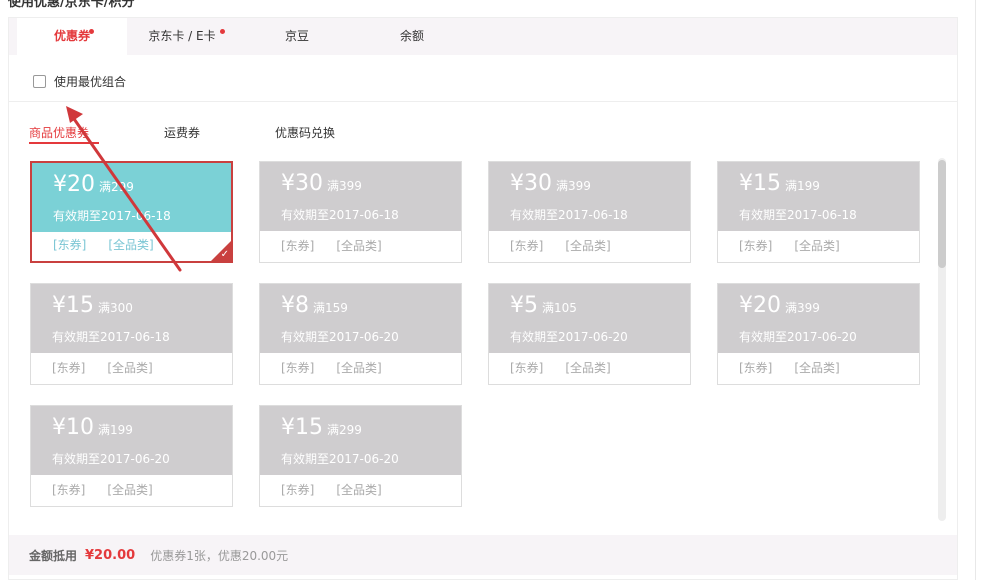  I want to click on tab-jdcard-label: 京东卡 / E卡, so click(182, 36).